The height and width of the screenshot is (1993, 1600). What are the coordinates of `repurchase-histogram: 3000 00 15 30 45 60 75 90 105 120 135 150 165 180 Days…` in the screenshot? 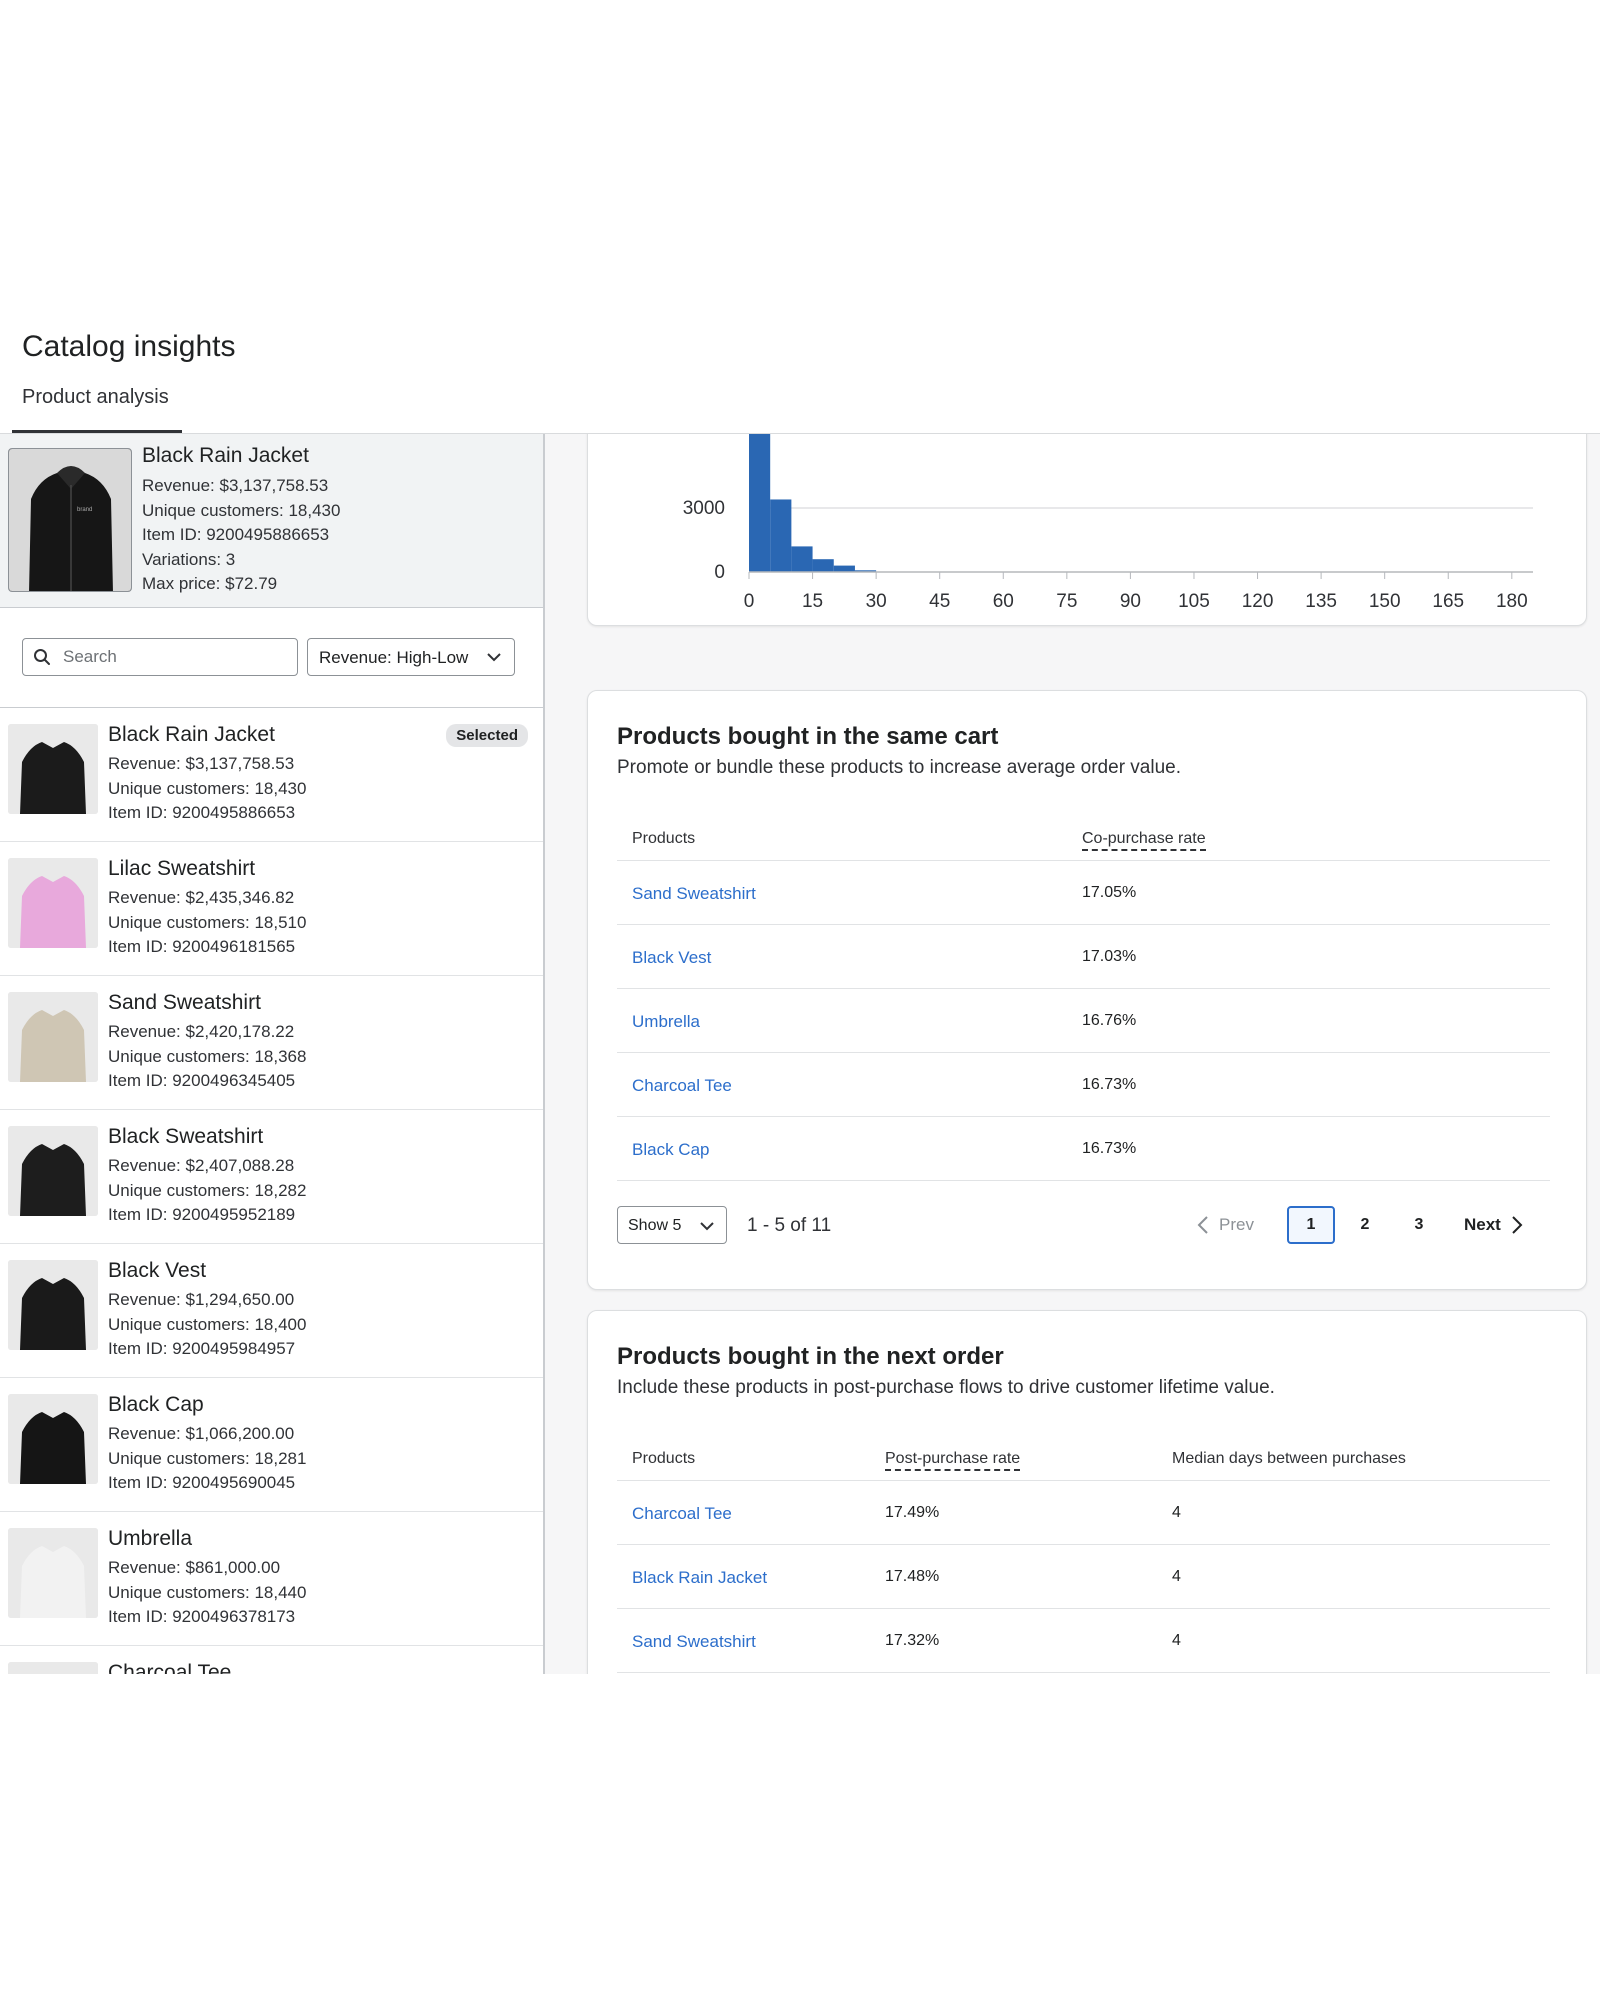 It's located at (1108, 540).